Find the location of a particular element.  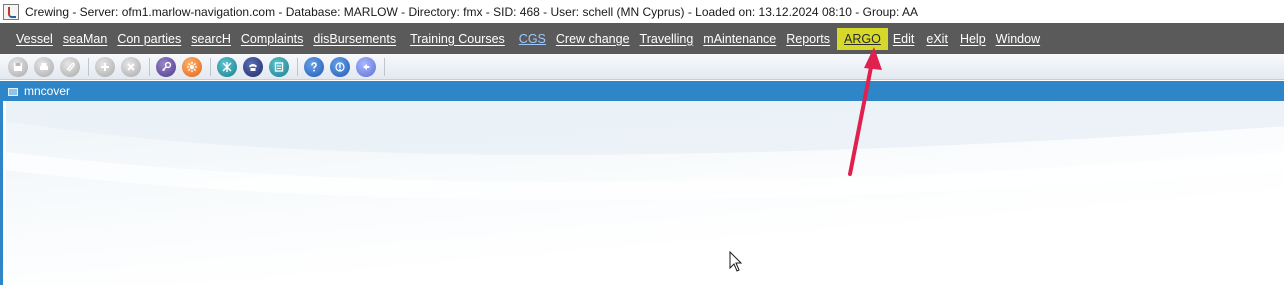

frame-icon is located at coordinates (13, 91).